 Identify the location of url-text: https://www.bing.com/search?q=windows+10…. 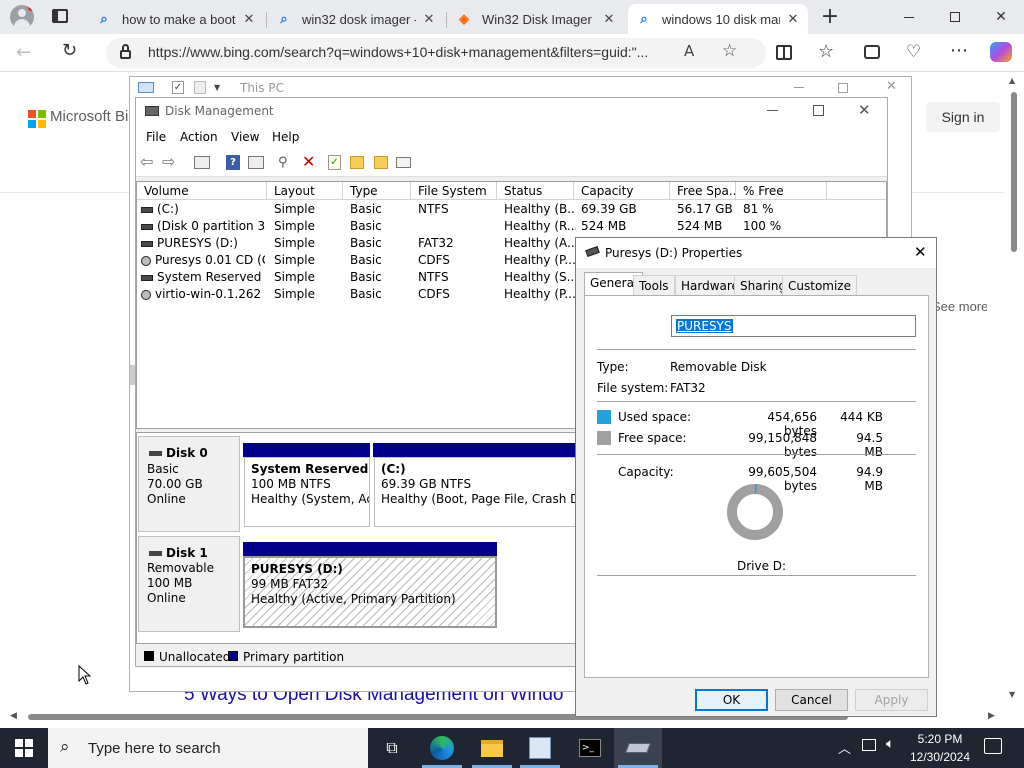
(408, 52).